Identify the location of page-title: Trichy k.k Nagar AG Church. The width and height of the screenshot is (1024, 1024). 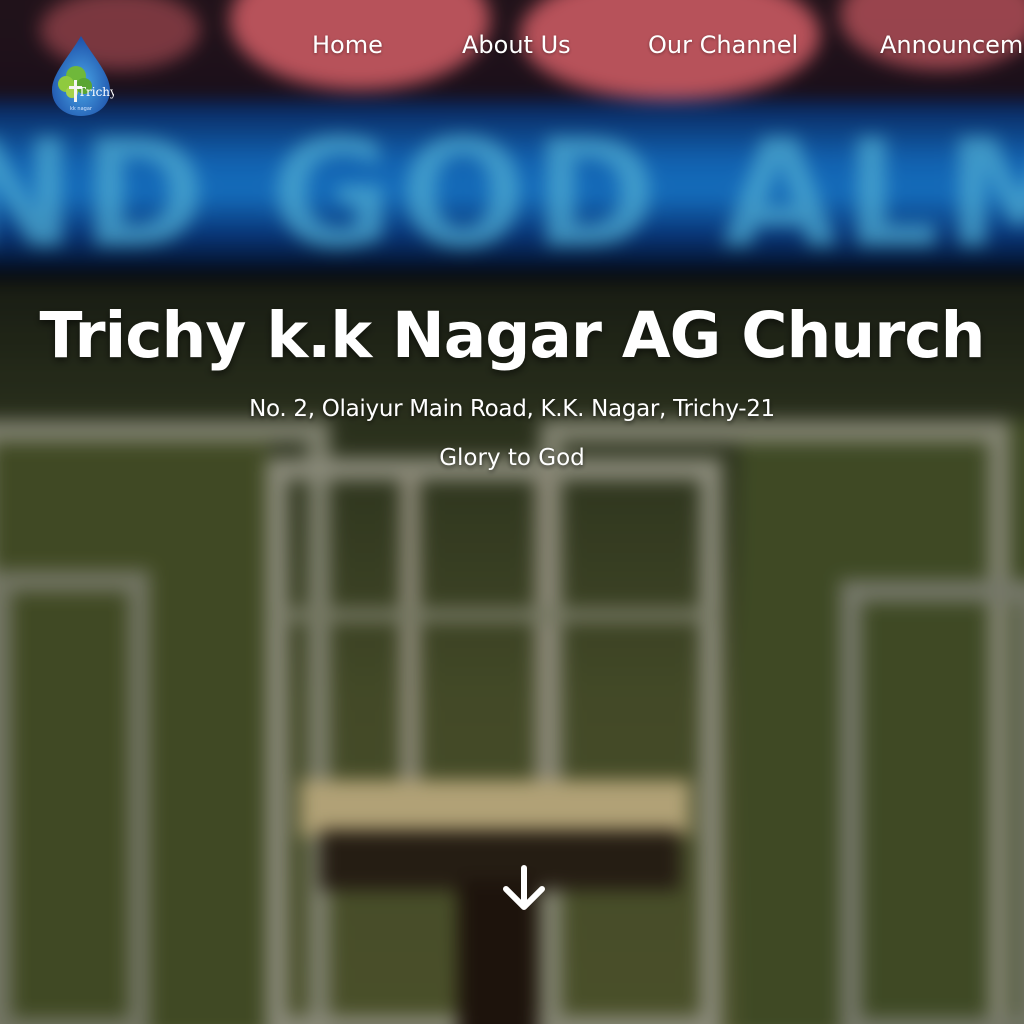
(512, 335).